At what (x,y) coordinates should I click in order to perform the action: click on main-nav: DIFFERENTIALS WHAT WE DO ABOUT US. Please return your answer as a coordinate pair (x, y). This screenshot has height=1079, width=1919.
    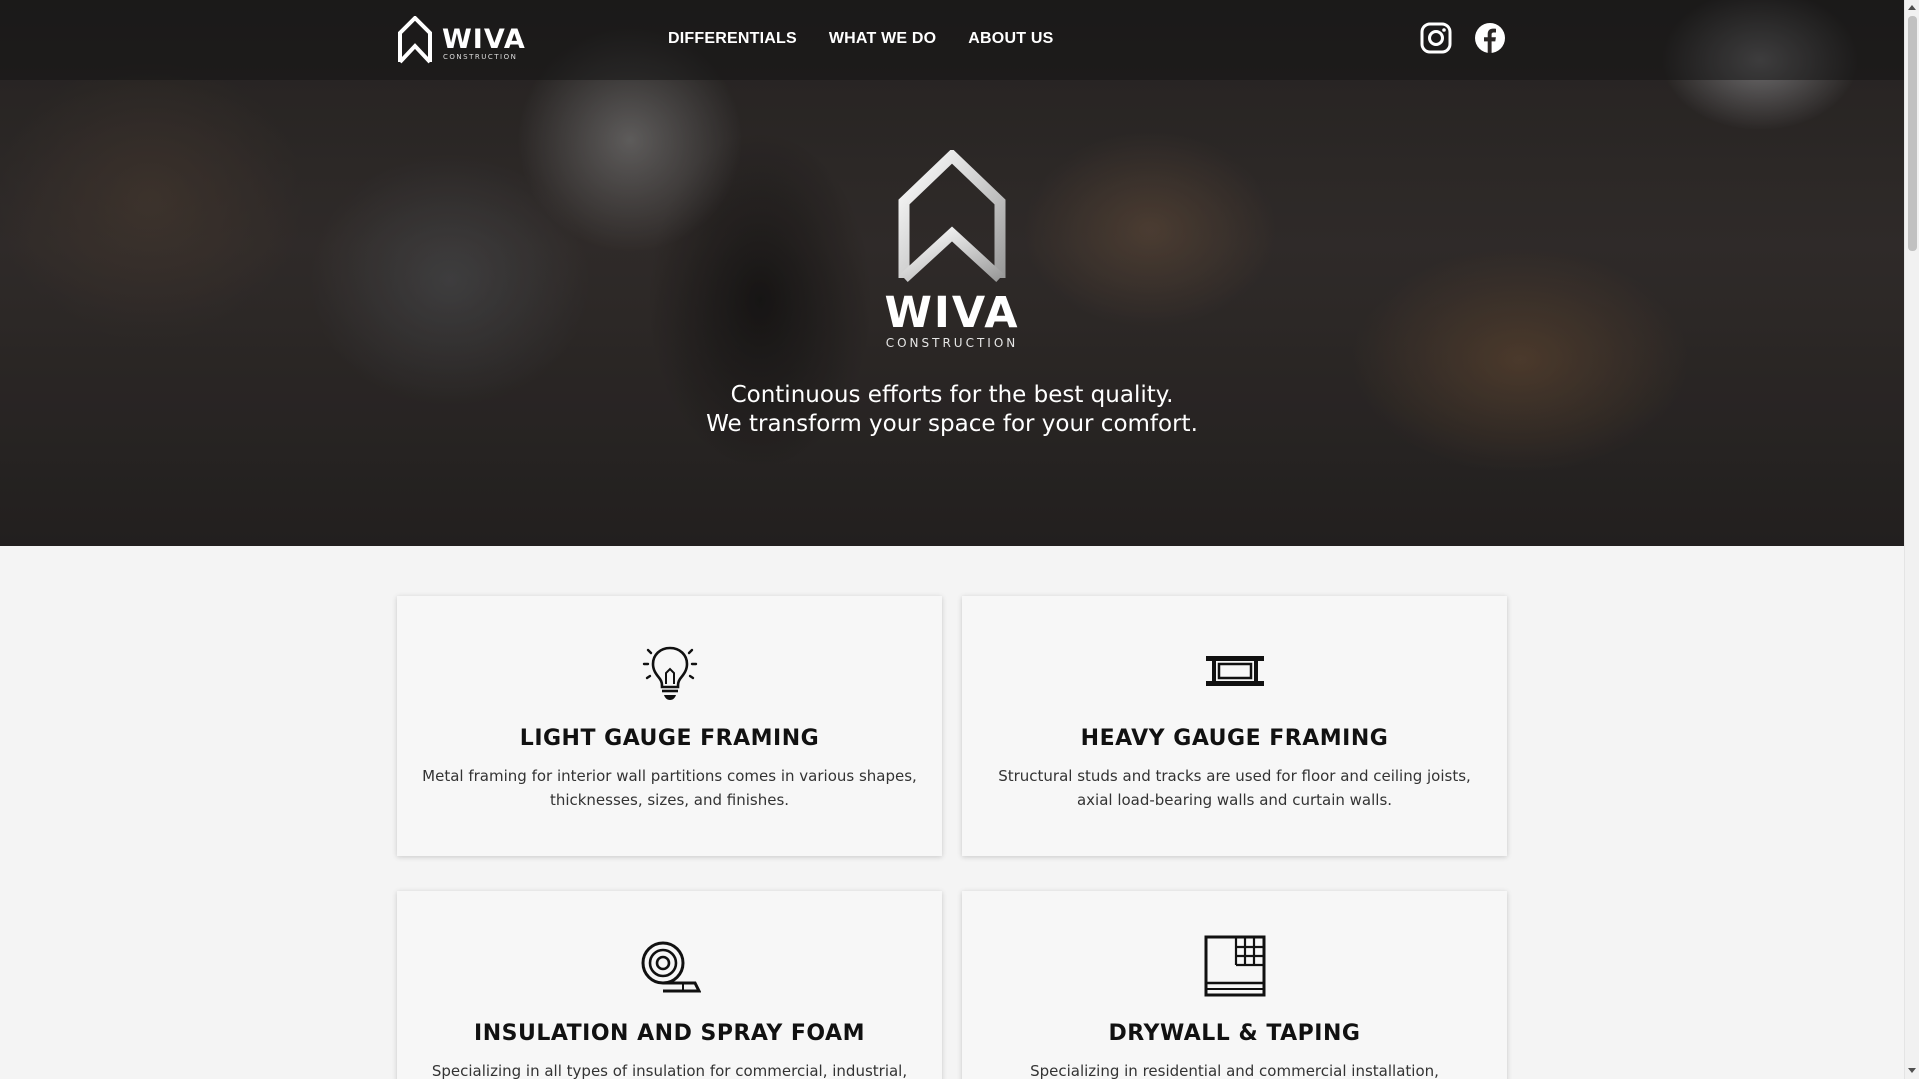
    Looking at the image, I should click on (860, 39).